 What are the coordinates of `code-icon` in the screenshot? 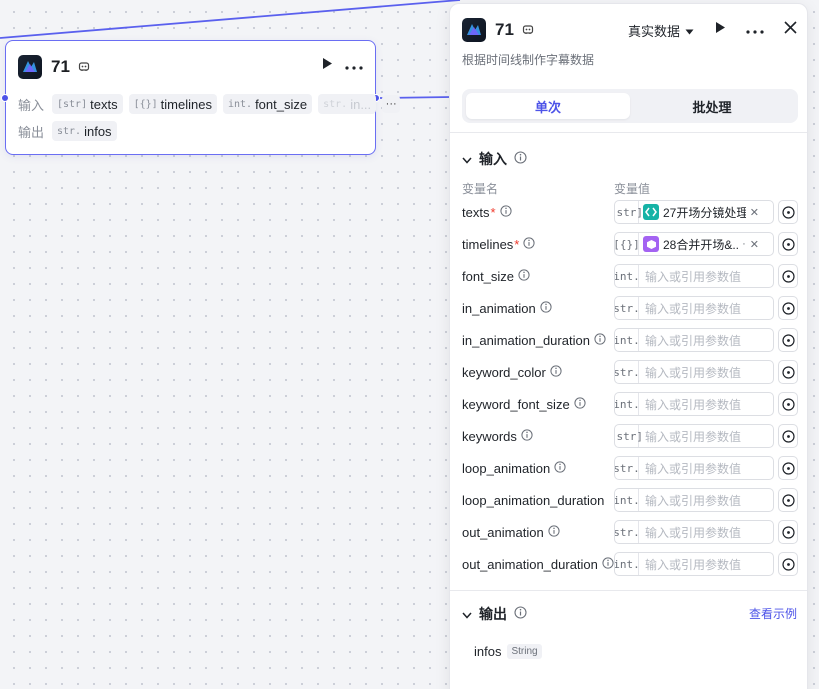 It's located at (651, 212).